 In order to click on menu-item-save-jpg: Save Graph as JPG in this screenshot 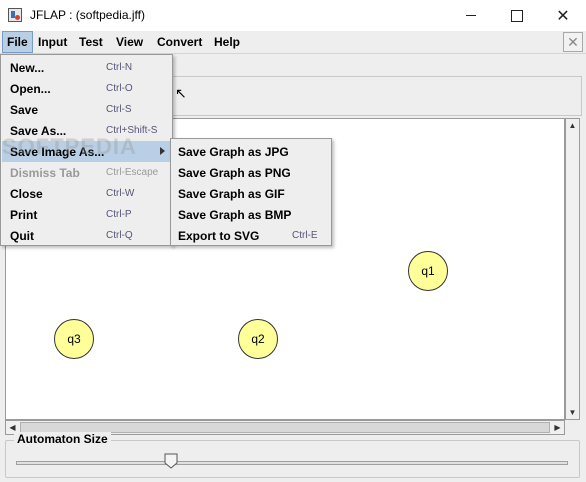, I will do `click(251, 151)`.